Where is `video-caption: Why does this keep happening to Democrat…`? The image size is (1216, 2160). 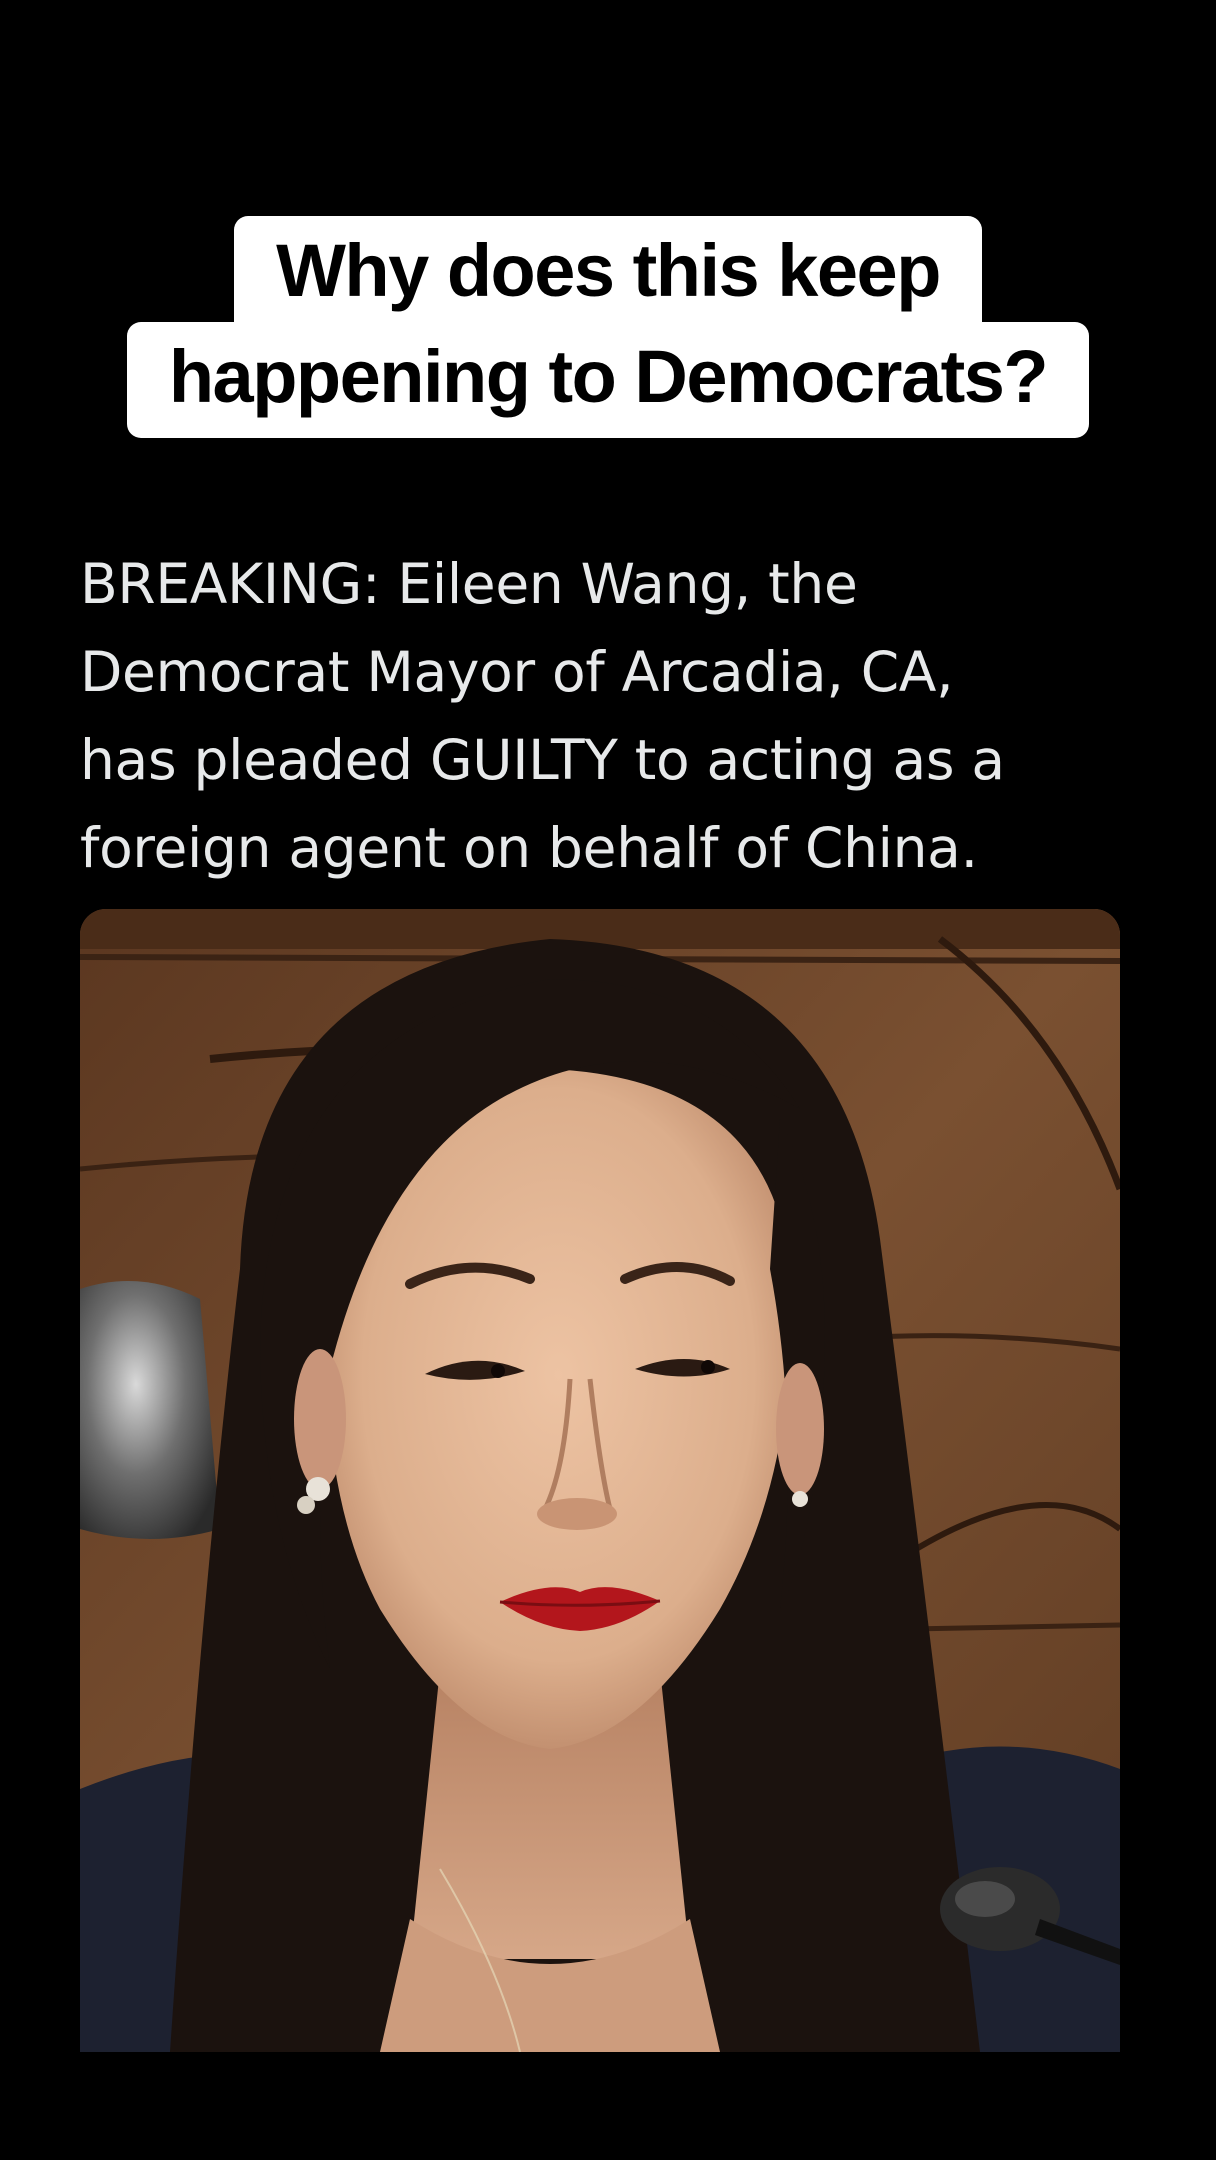
video-caption: Why does this keep happening to Democrat… is located at coordinates (608, 327).